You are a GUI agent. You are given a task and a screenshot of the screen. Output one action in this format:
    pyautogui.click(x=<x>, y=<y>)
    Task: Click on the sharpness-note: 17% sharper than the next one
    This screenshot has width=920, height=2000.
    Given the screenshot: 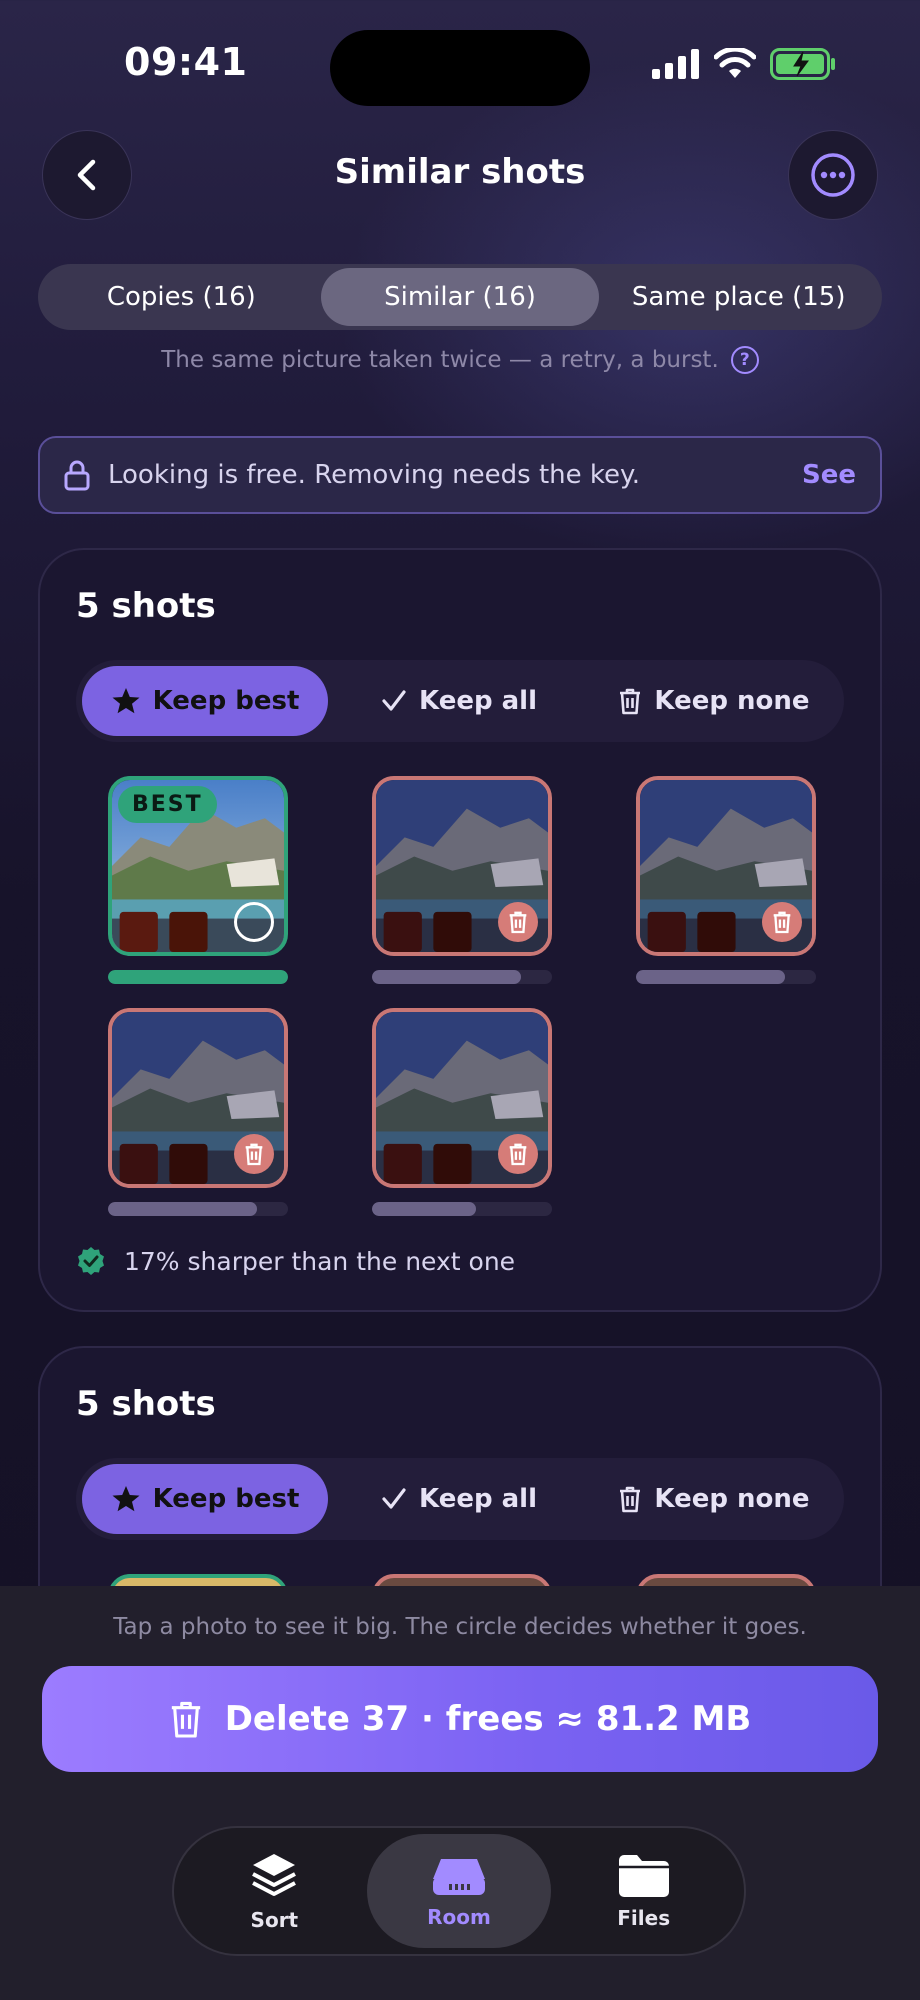 What is the action you would take?
    pyautogui.click(x=295, y=1261)
    